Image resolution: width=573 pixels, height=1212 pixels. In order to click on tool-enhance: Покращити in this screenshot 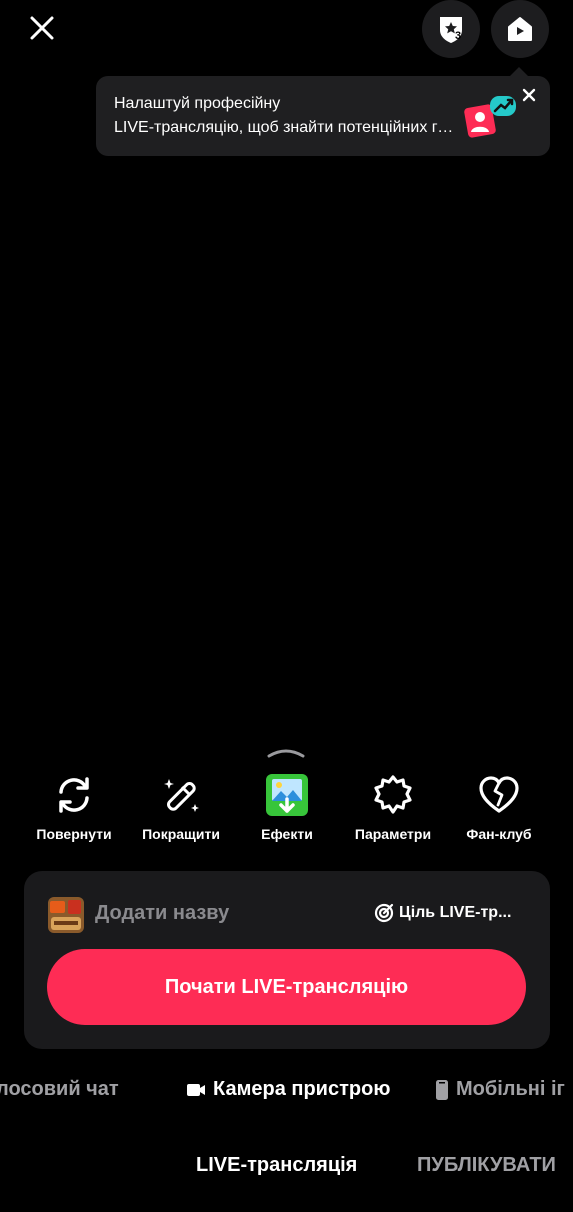, I will do `click(181, 807)`.